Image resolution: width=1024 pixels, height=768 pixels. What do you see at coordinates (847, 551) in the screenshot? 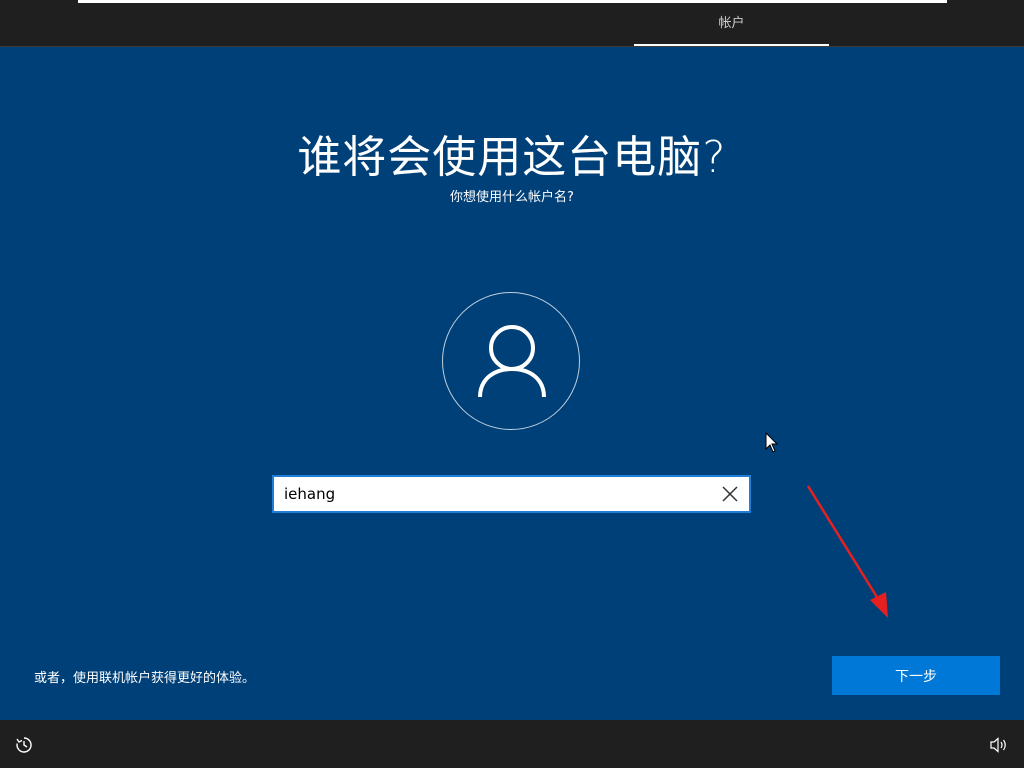
I see `red-arrow-icon` at bounding box center [847, 551].